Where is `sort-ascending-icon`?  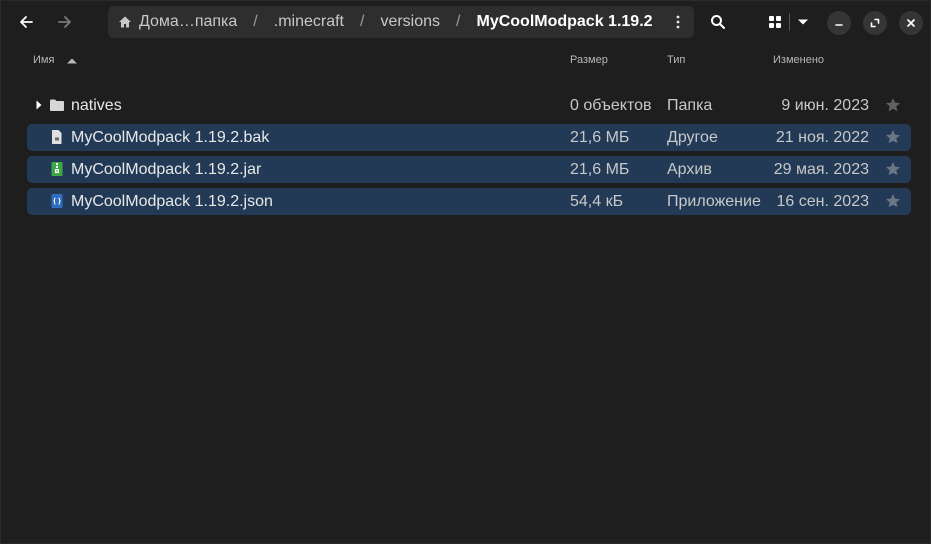 sort-ascending-icon is located at coordinates (72, 61).